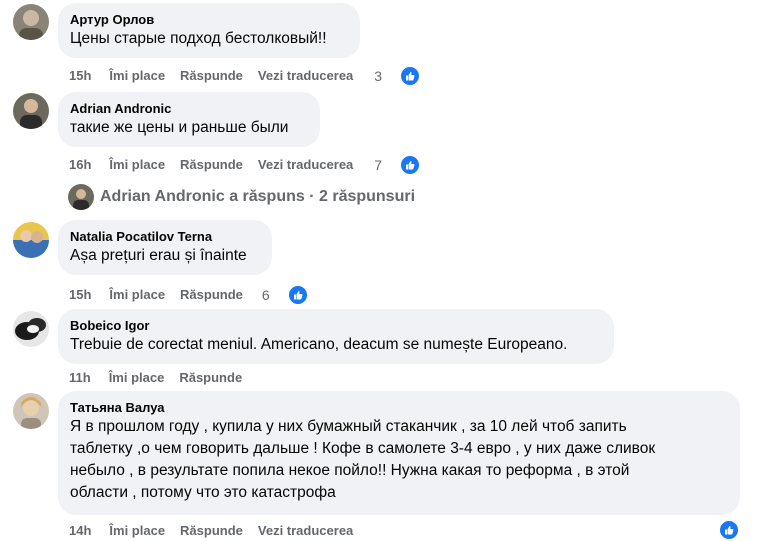 The height and width of the screenshot is (541, 784). Describe the element at coordinates (80, 531) in the screenshot. I see `comment-time: 14h` at that location.